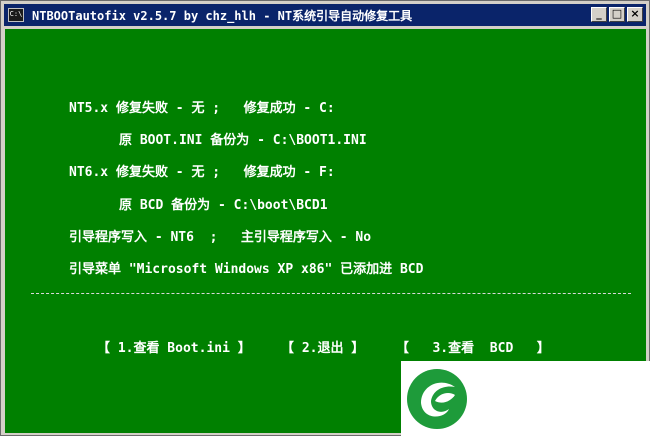  What do you see at coordinates (174, 346) in the screenshot?
I see `view-bootini-button: 【 1.查看 Boot.ini 】` at bounding box center [174, 346].